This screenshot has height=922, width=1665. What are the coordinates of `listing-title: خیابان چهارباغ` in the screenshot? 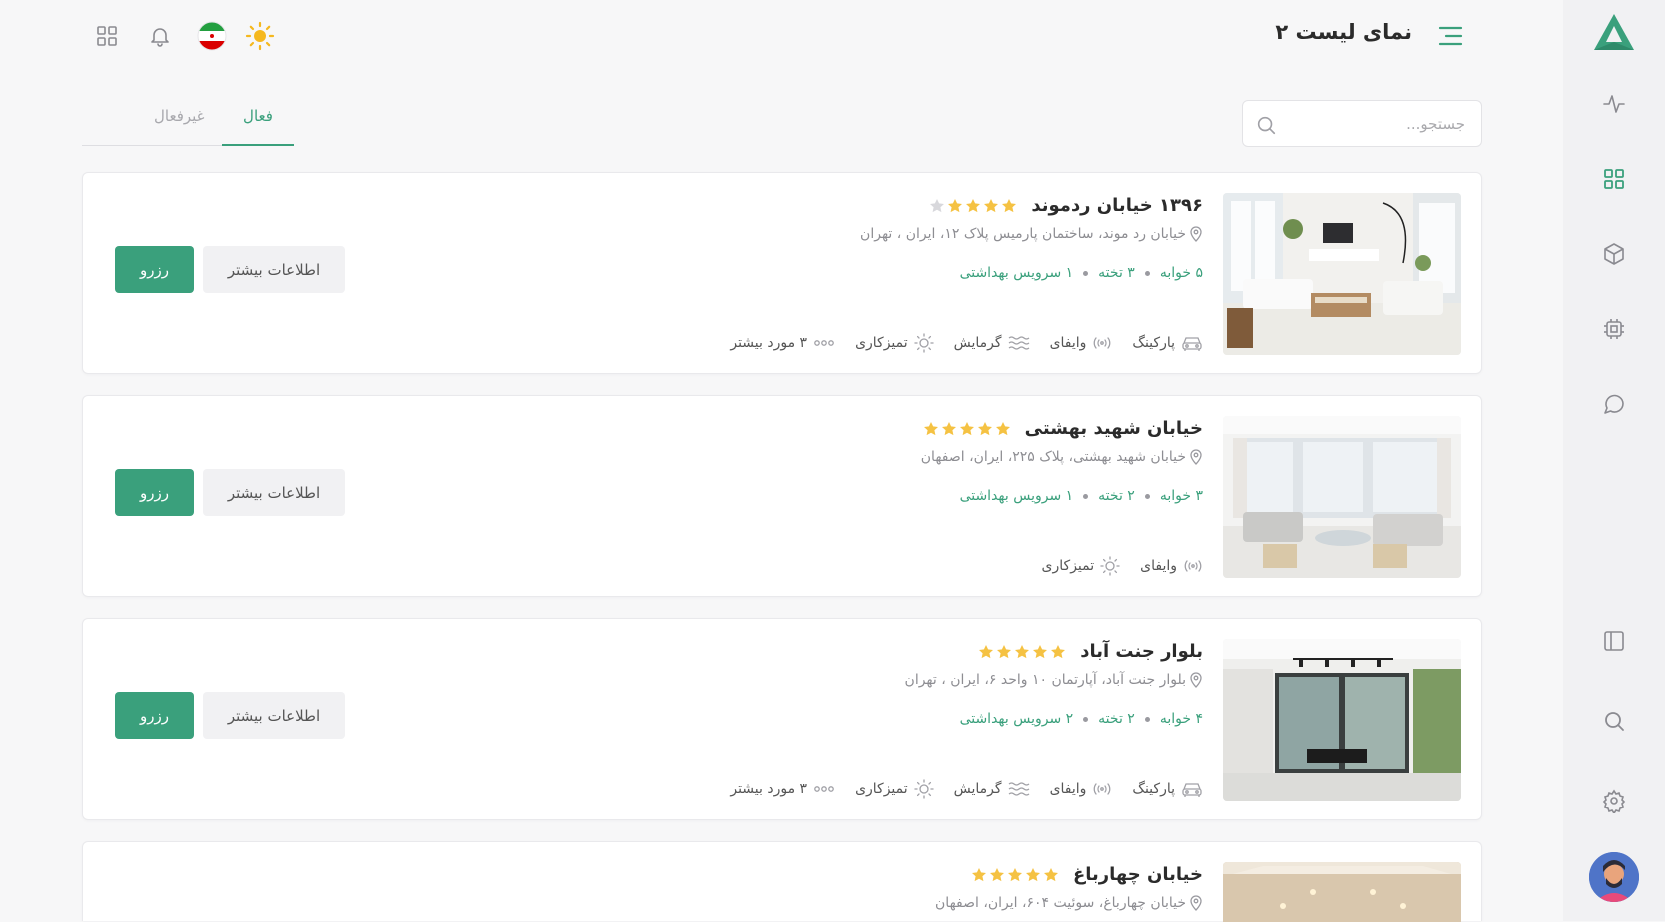 It's located at (1138, 874).